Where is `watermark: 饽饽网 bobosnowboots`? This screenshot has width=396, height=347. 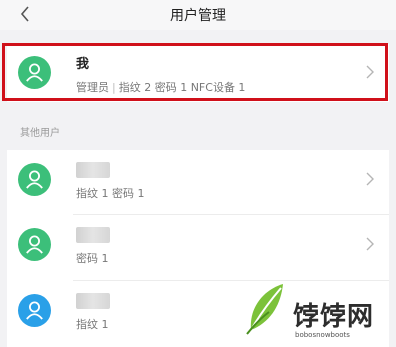 watermark: 饽饽网 bobosnowboots is located at coordinates (318, 312).